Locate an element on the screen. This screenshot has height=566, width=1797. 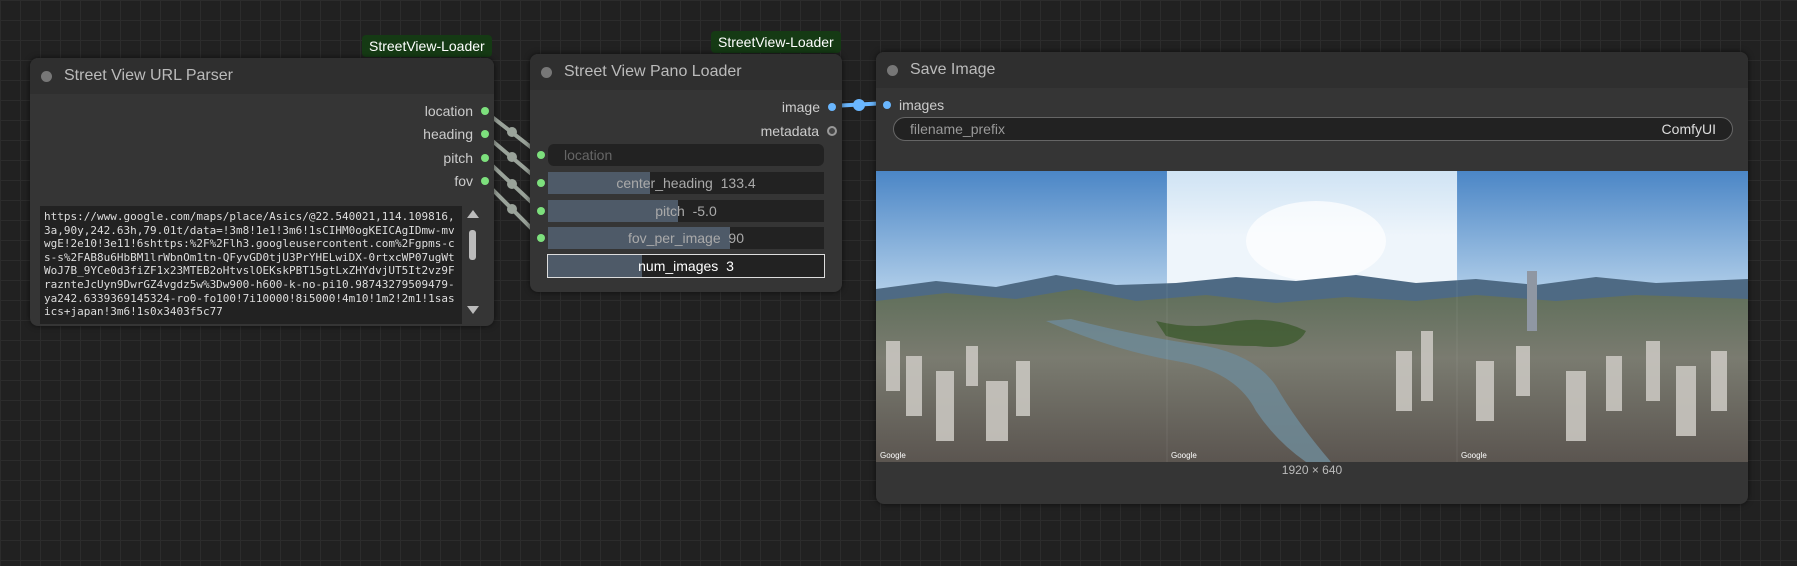
pitch-slider: pitch -5.0 is located at coordinates (686, 211).